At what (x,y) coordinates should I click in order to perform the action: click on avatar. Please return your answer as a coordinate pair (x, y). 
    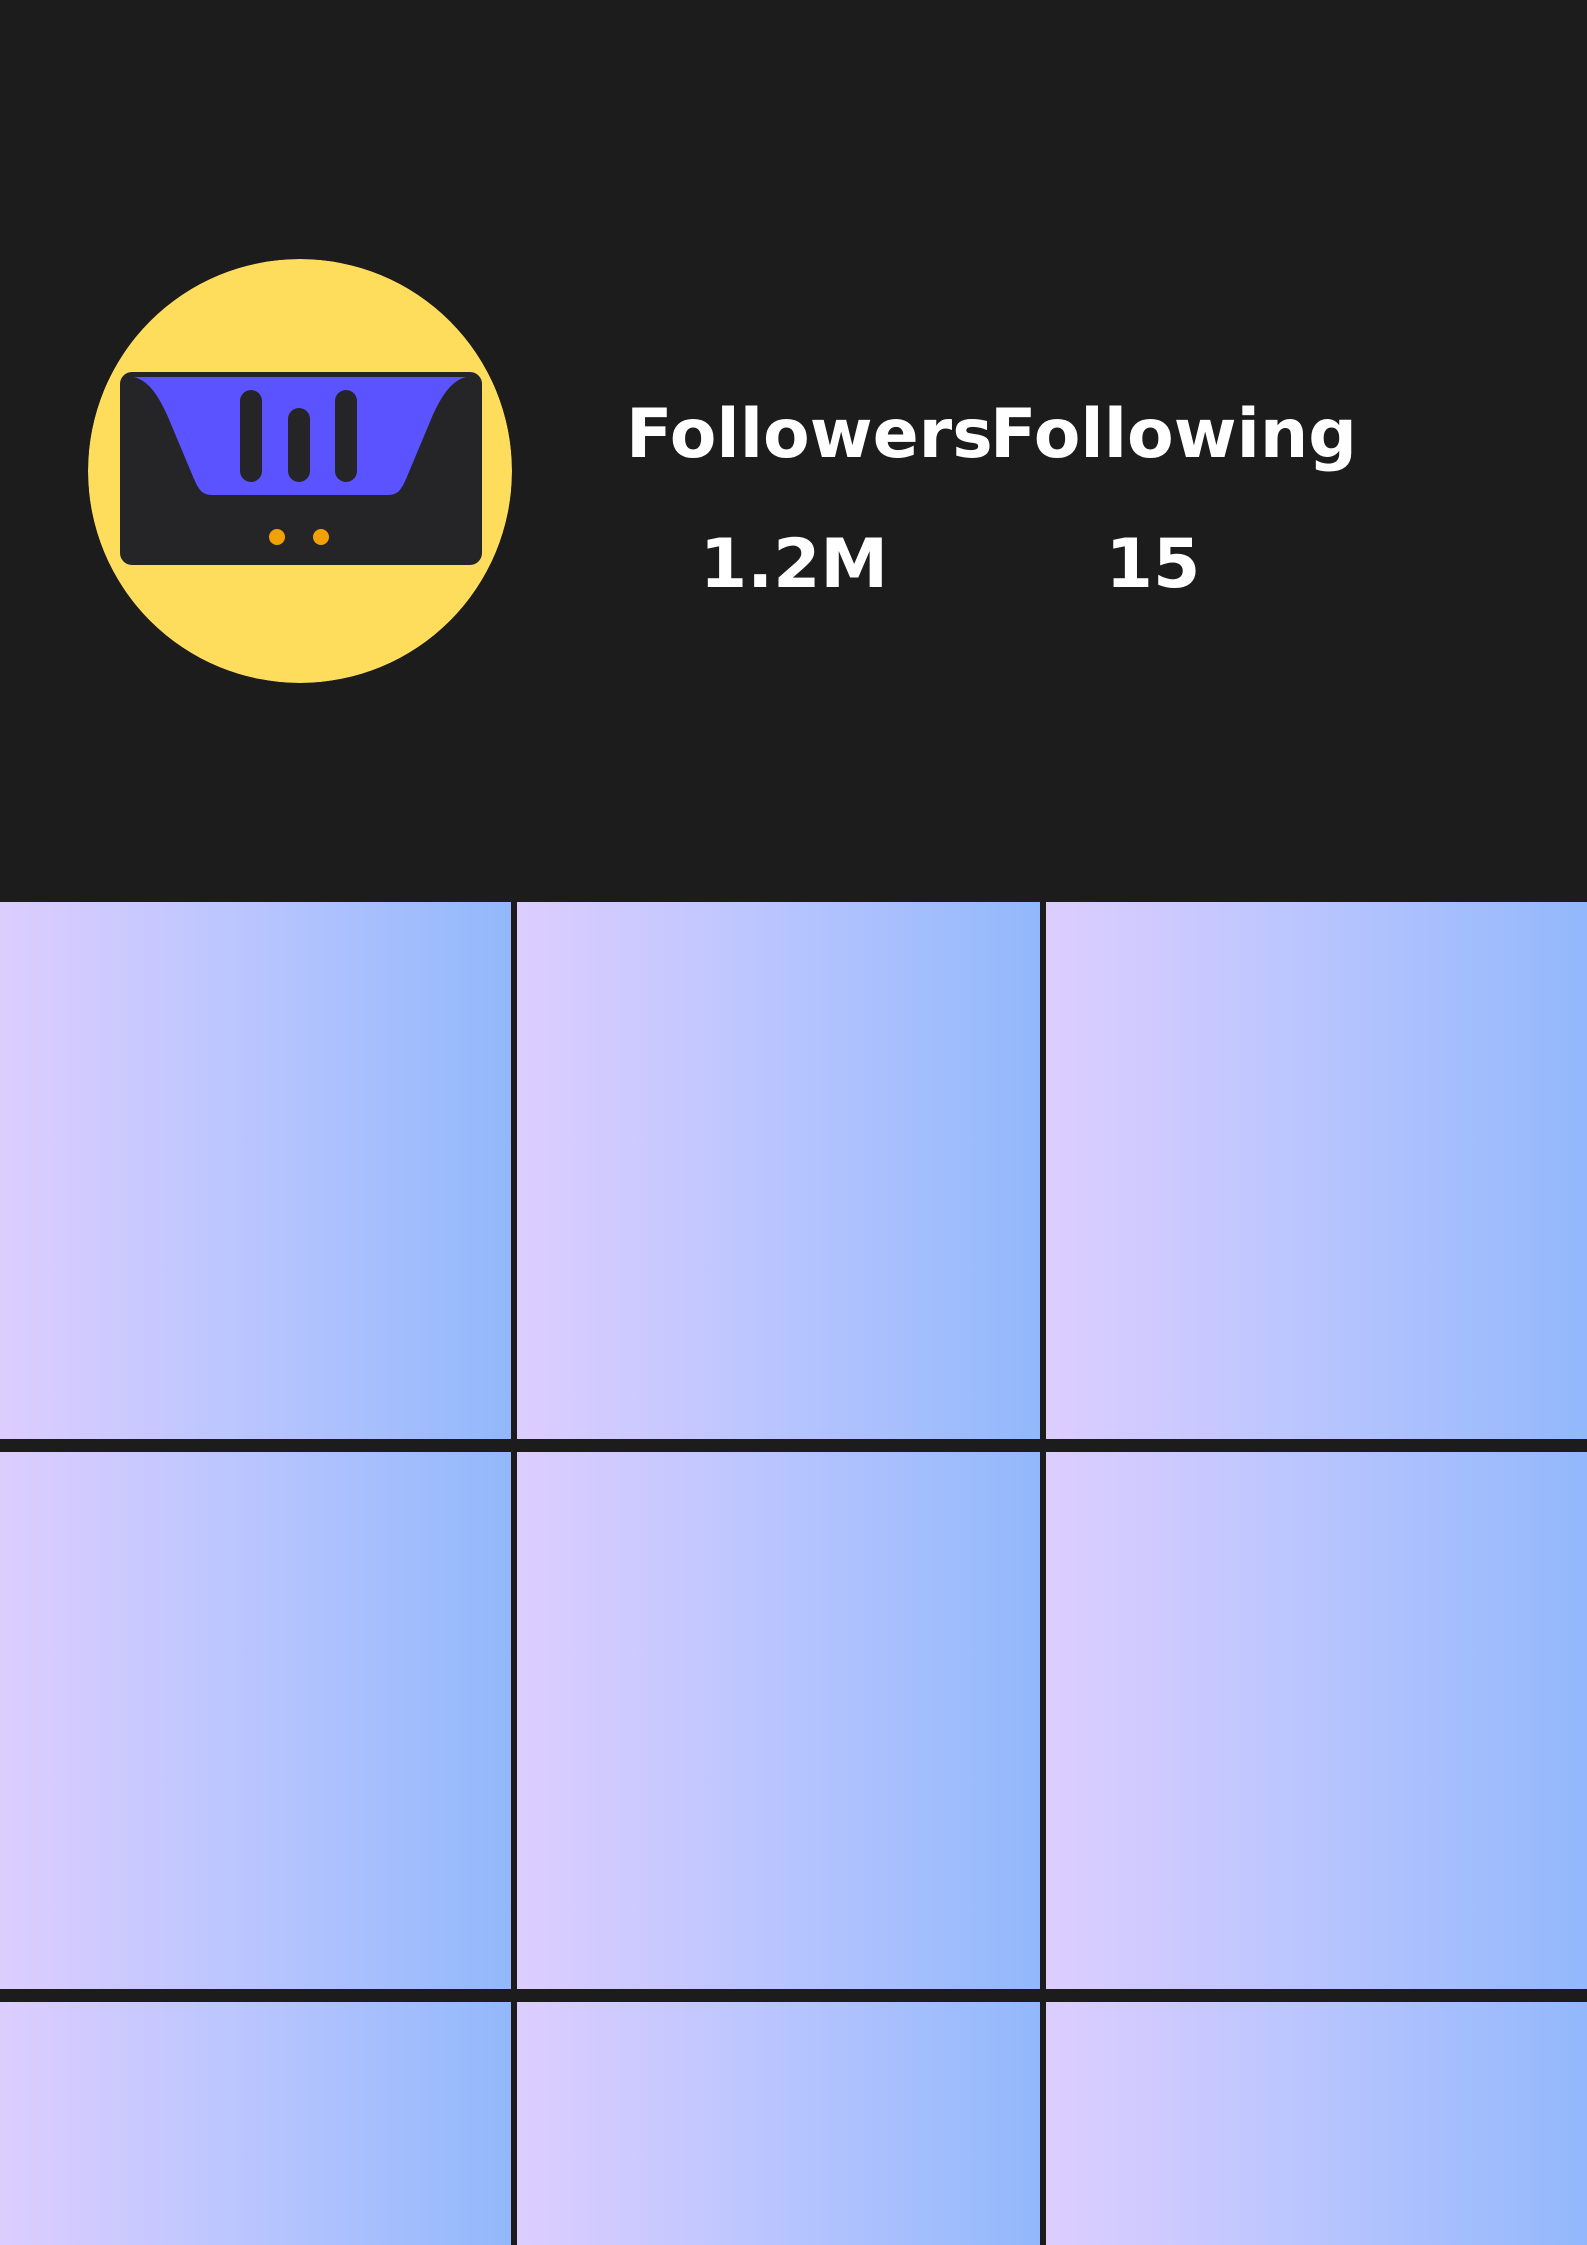
    Looking at the image, I should click on (300, 471).